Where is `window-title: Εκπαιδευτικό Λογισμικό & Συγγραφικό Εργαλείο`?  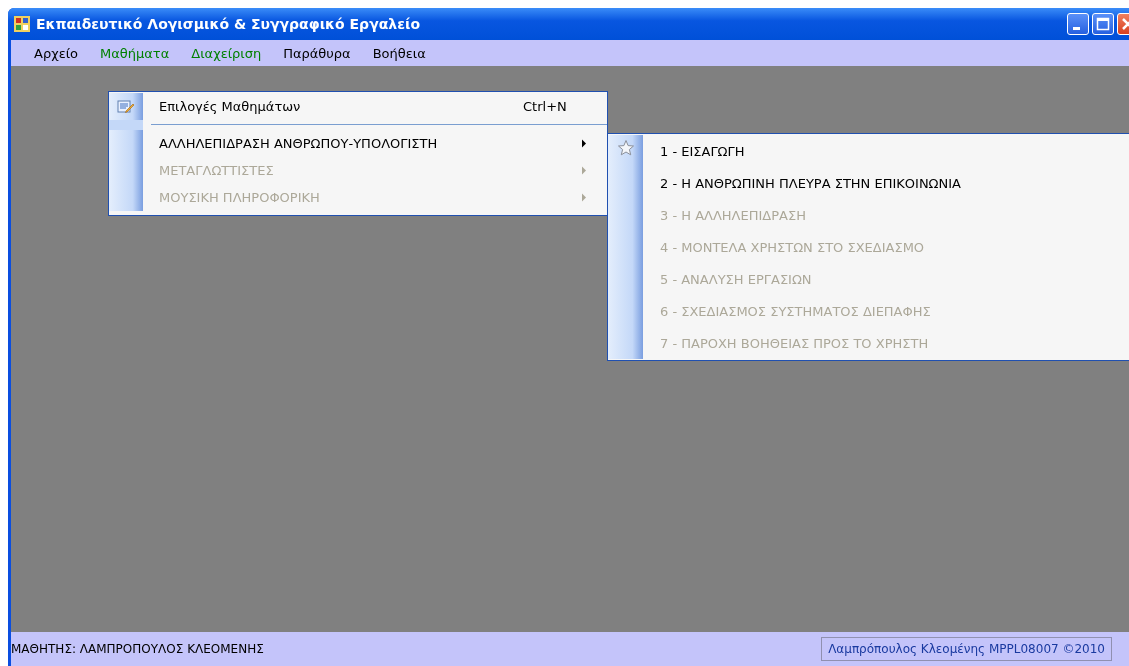
window-title: Εκπαιδευτικό Λογισμικό & Συγγραφικό Εργαλείο is located at coordinates (228, 24).